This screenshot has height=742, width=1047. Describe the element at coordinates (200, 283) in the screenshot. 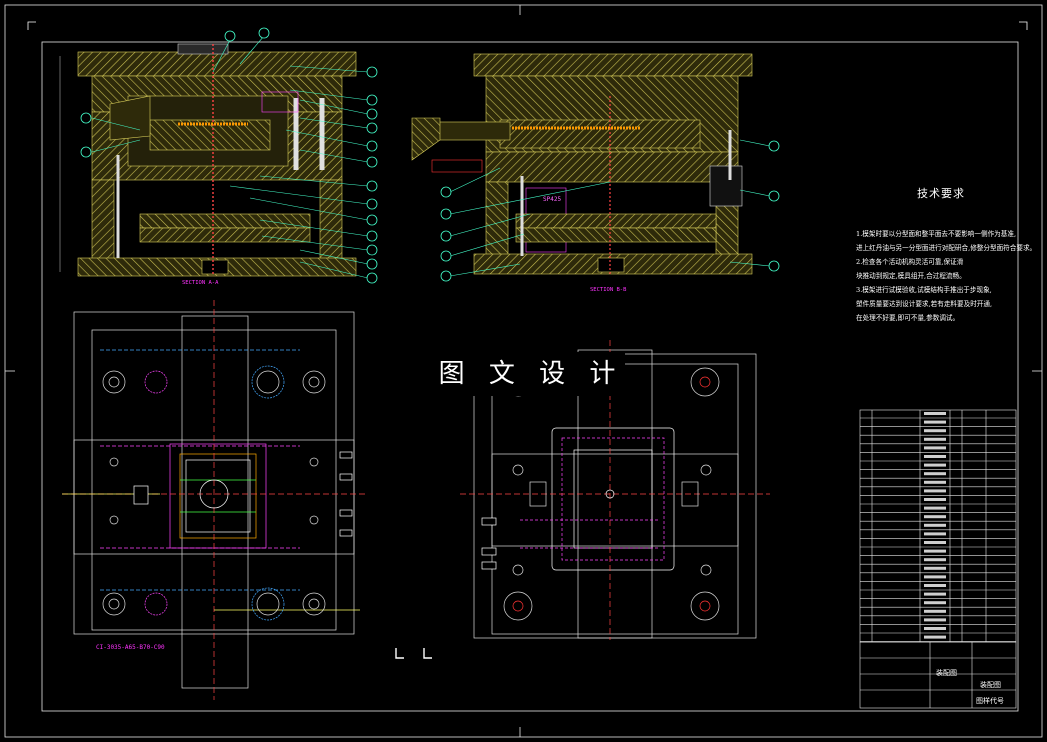

I see `section-a-label: SECTION A-A` at that location.